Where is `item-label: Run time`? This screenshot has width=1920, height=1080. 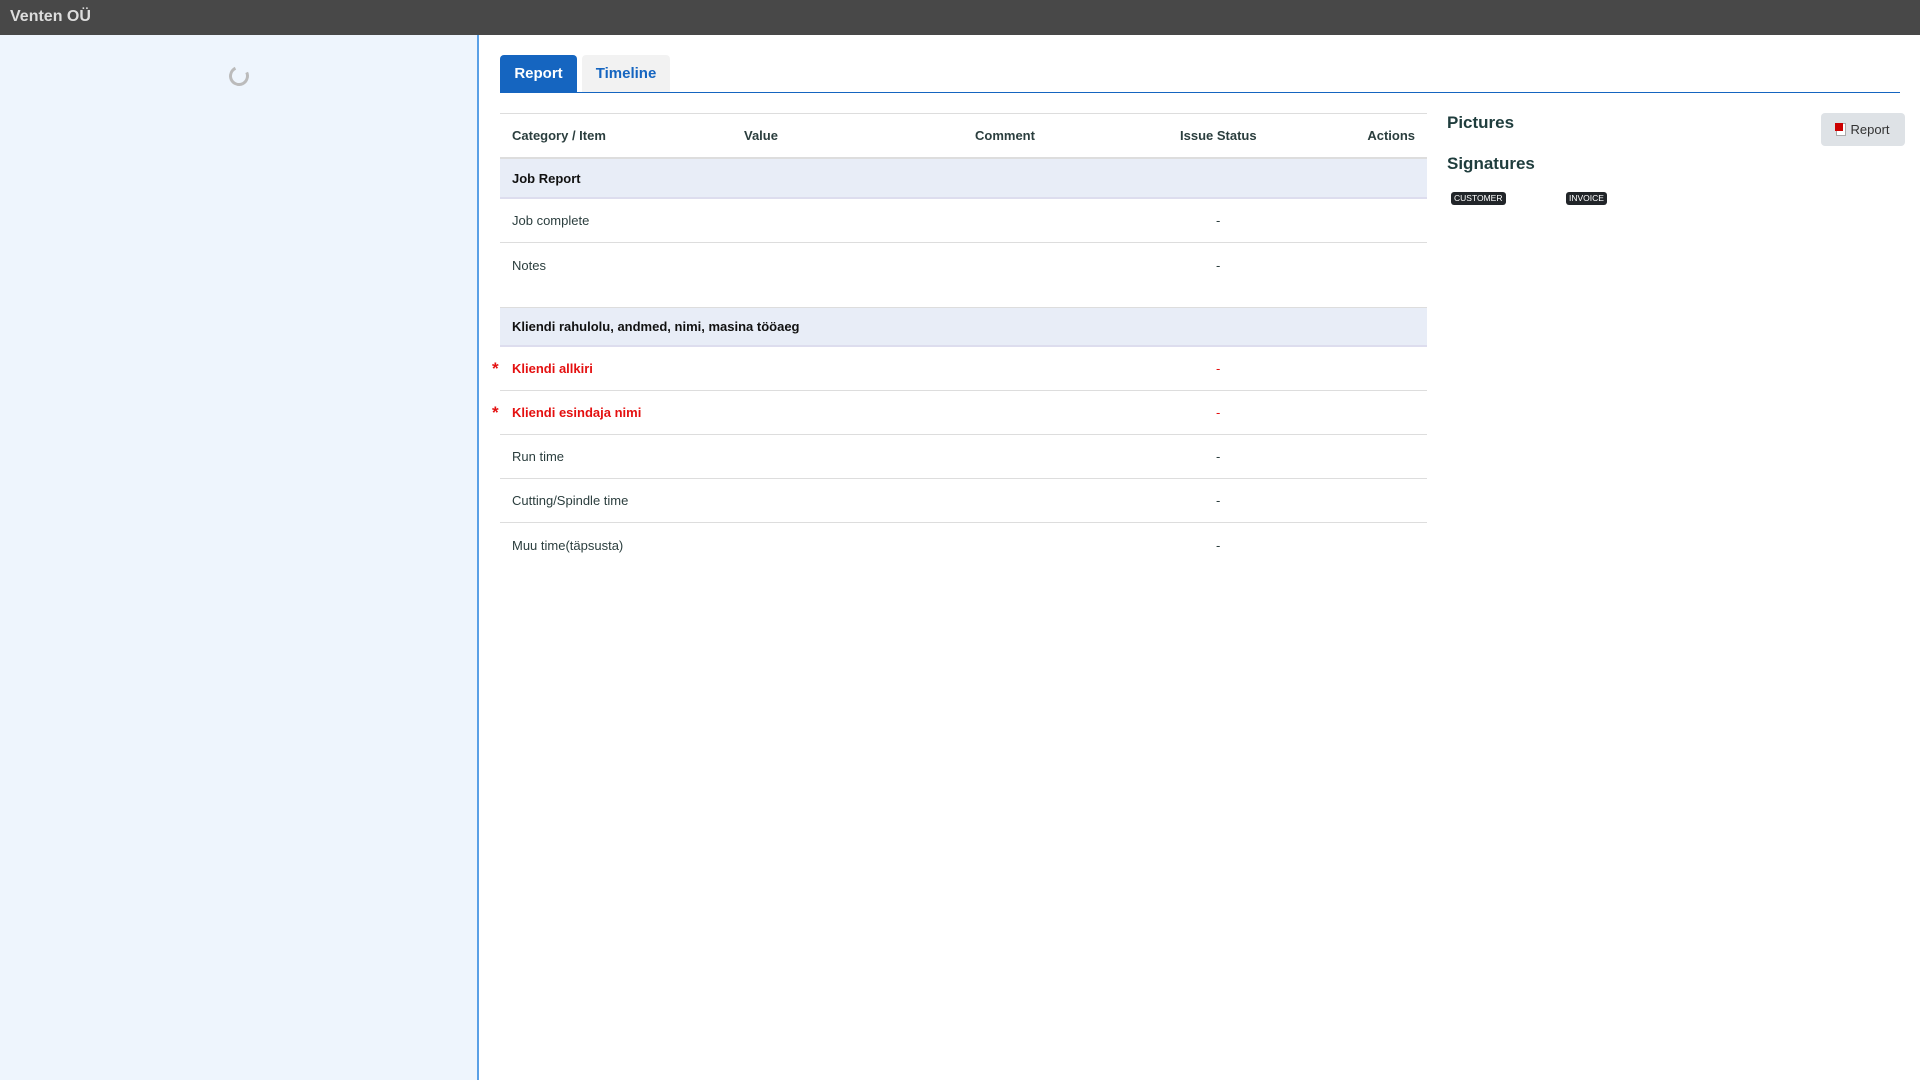
item-label: Run time is located at coordinates (538, 456).